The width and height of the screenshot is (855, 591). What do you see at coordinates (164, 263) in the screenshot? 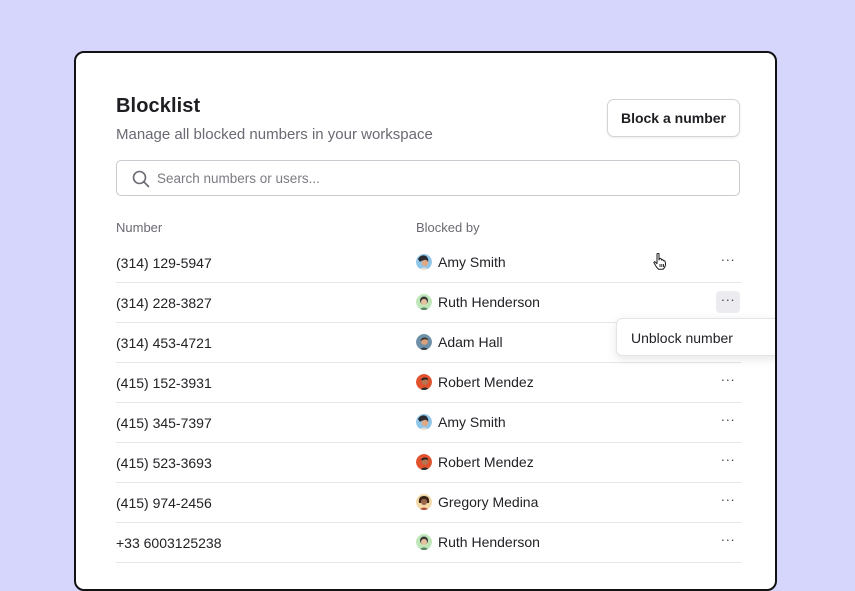
I see `blocked-number: (314) 129-5947` at bounding box center [164, 263].